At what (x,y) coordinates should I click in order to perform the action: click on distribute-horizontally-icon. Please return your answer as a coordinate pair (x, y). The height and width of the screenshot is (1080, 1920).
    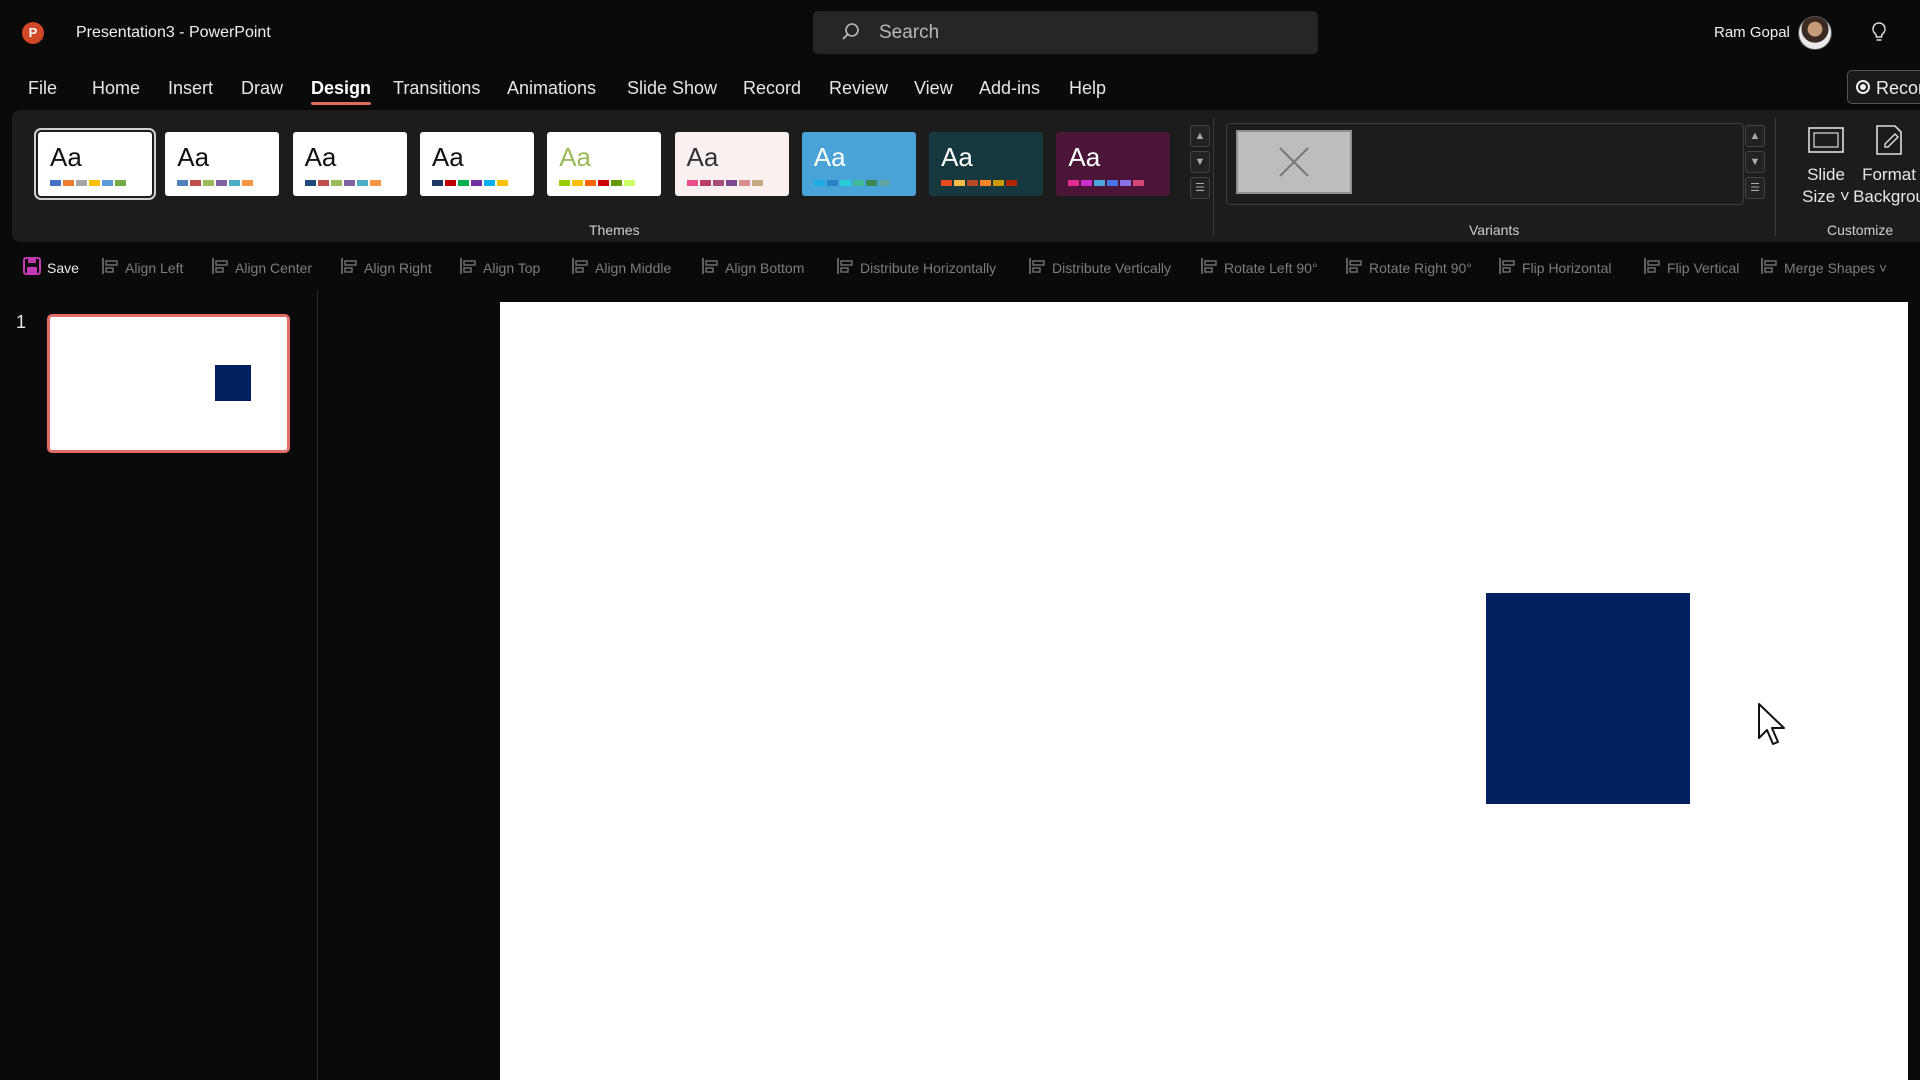
    Looking at the image, I should click on (845, 267).